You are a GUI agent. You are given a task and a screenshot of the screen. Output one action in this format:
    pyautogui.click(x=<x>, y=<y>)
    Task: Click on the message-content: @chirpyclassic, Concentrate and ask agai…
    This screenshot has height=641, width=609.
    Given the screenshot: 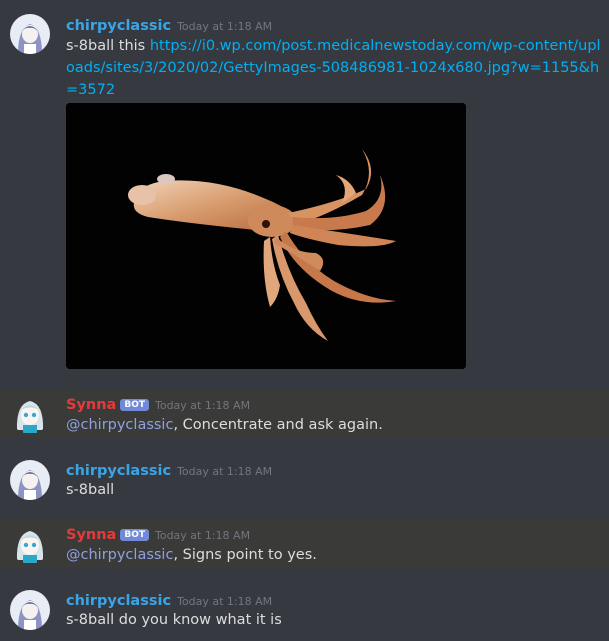 What is the action you would take?
    pyautogui.click(x=333, y=425)
    